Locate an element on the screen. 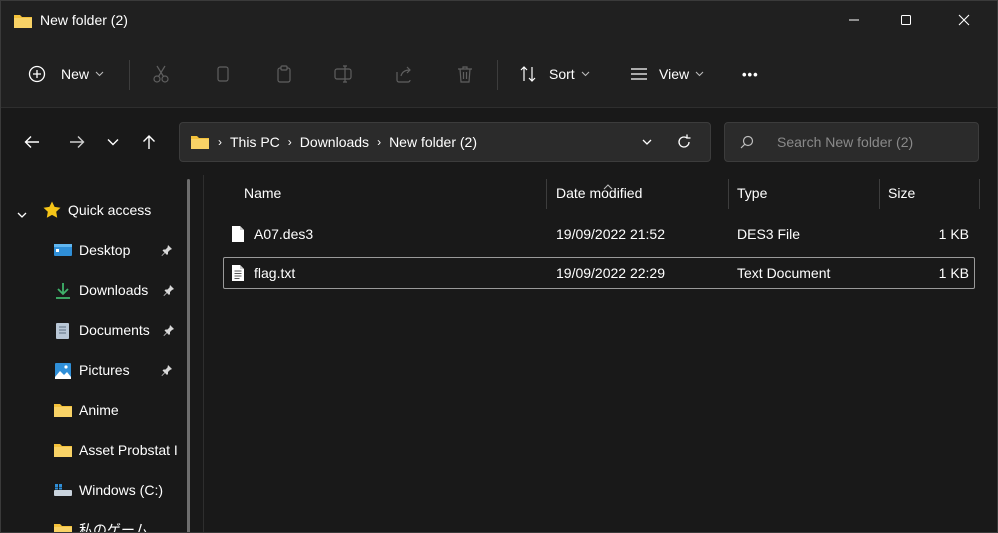 The width and height of the screenshot is (998, 533). copy-button is located at coordinates (223, 74).